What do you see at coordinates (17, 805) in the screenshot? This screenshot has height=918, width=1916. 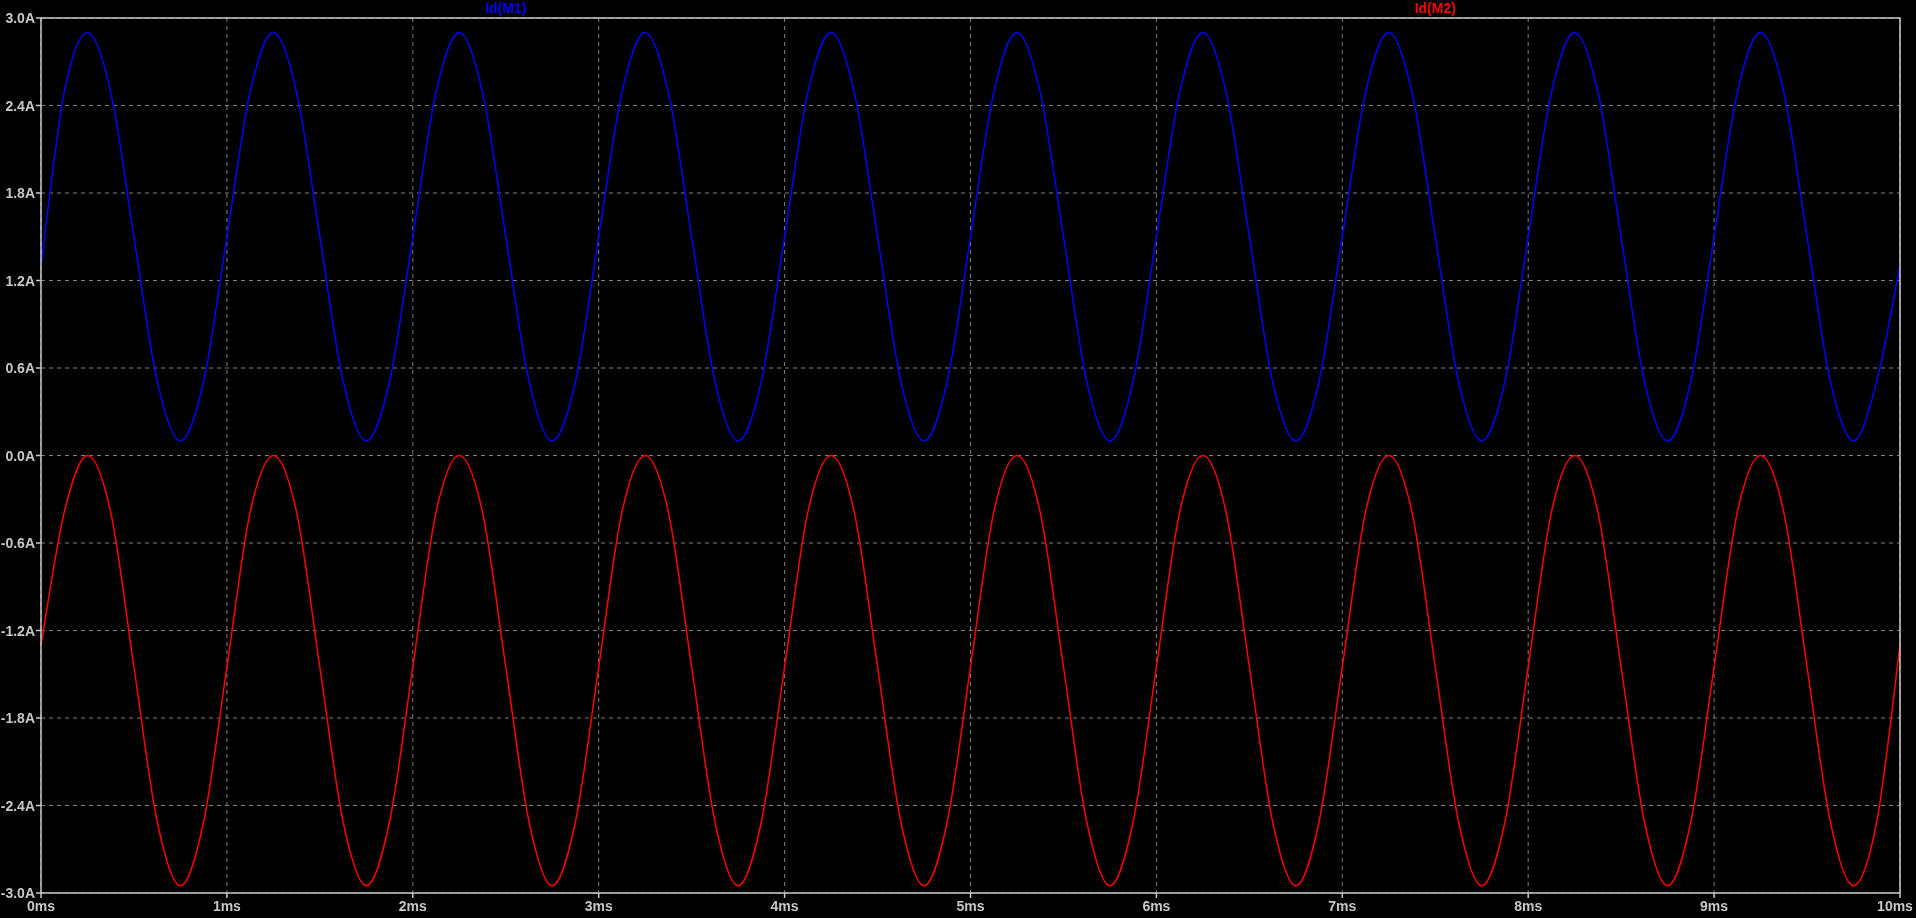 I see `y-axis-label: -2.4A` at bounding box center [17, 805].